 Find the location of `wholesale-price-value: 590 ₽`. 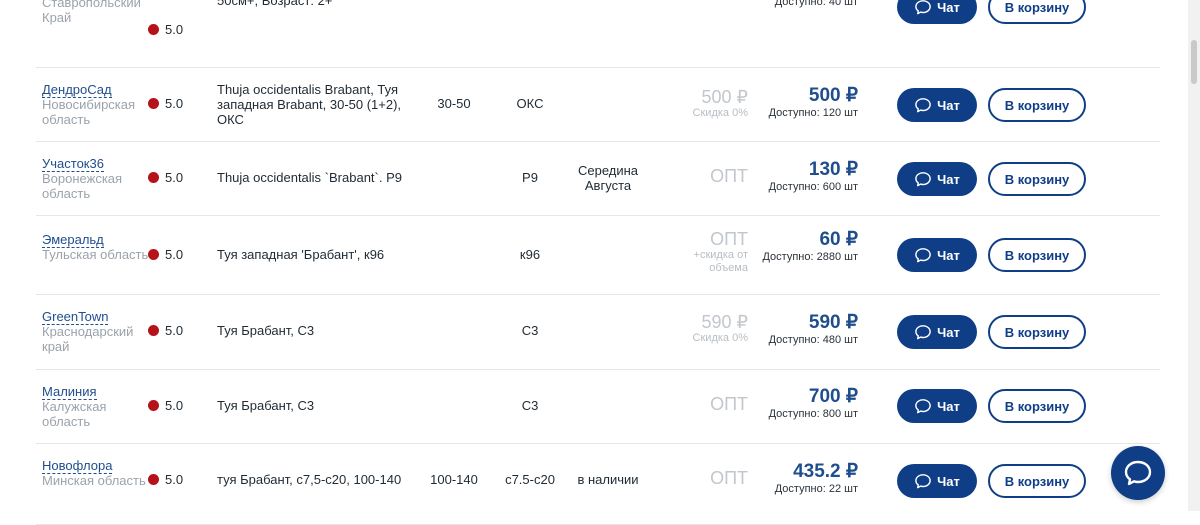

wholesale-price-value: 590 ₽ is located at coordinates (725, 322).